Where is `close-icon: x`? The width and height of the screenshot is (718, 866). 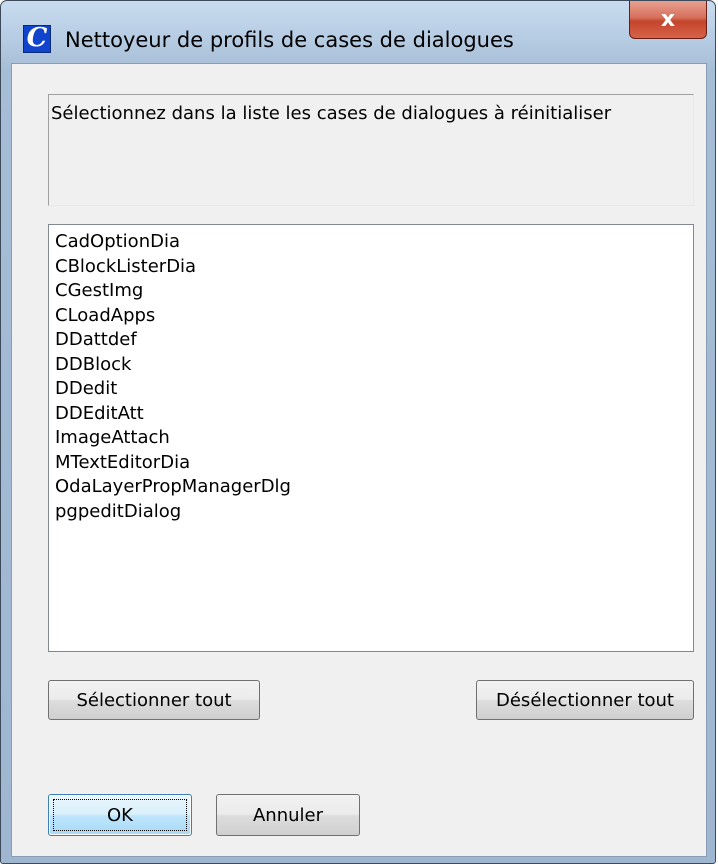 close-icon: x is located at coordinates (668, 19).